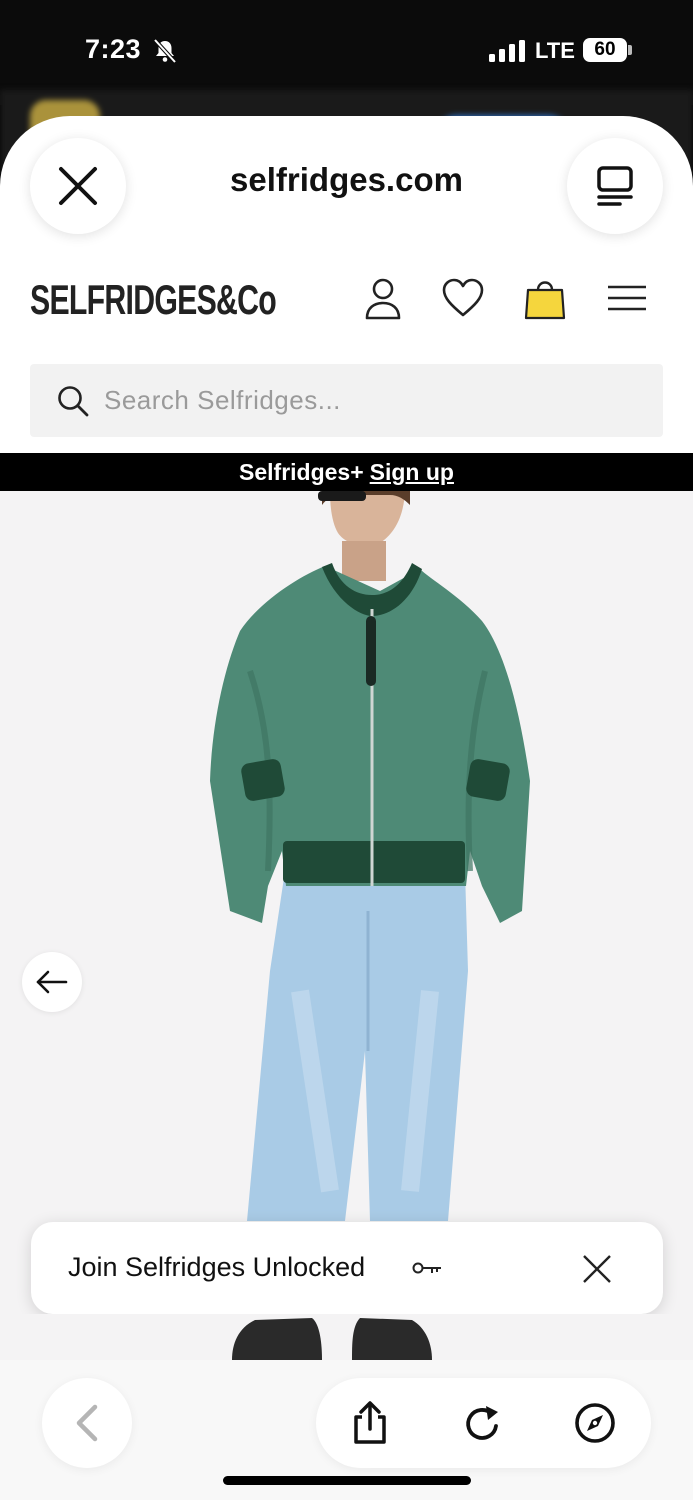  I want to click on search-icon, so click(73, 401).